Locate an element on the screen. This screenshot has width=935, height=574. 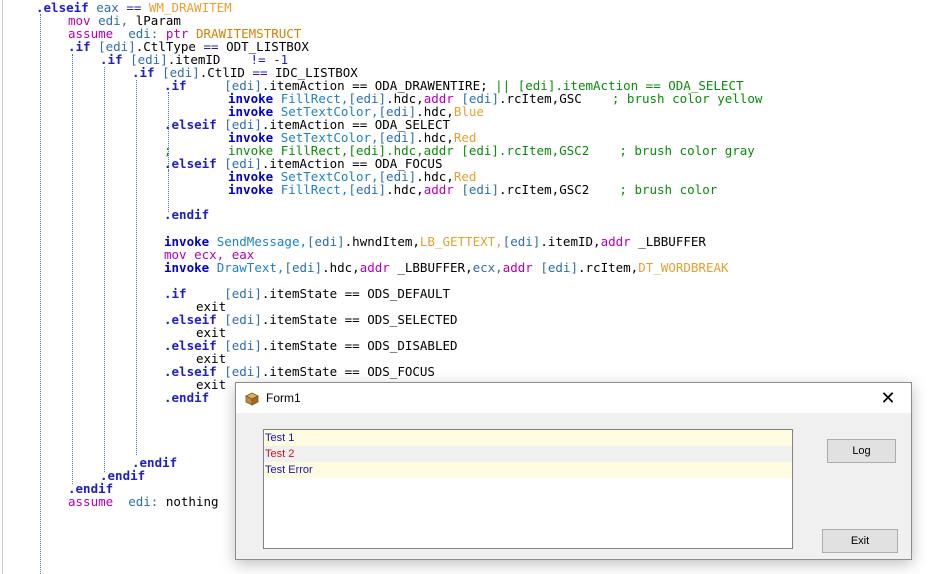
code-token: ; brush color yellow is located at coordinates (687, 98).